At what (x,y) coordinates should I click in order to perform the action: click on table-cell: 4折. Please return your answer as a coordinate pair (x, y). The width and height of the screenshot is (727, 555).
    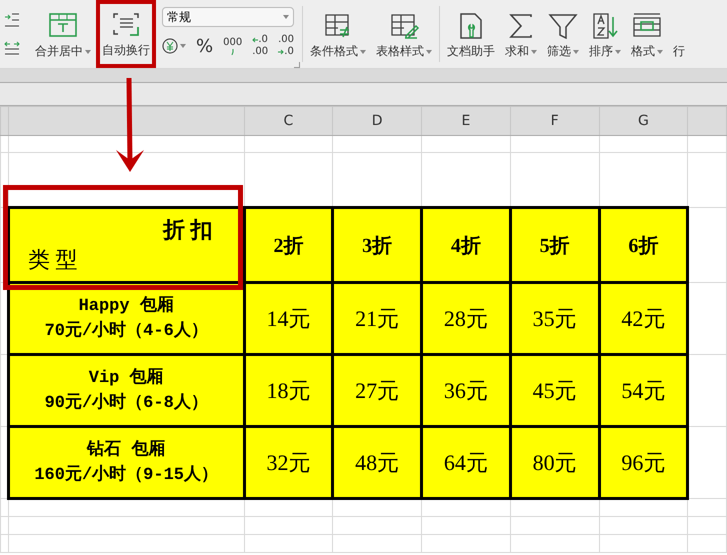
    Looking at the image, I should click on (466, 245).